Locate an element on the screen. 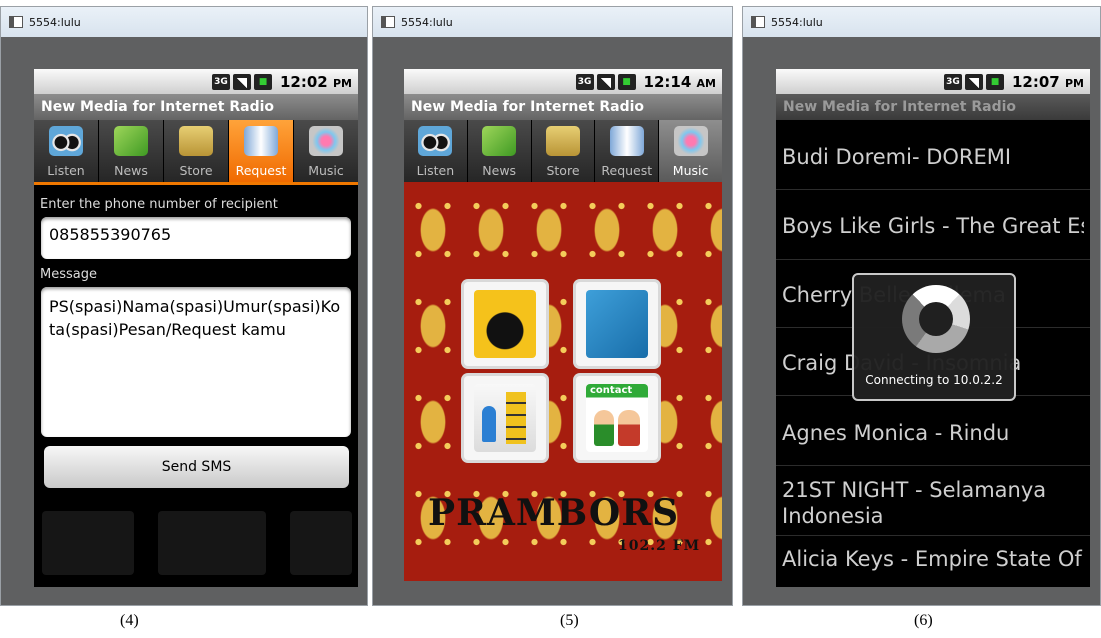 Image resolution: width=1101 pixels, height=638 pixels. news-tile is located at coordinates (617, 324).